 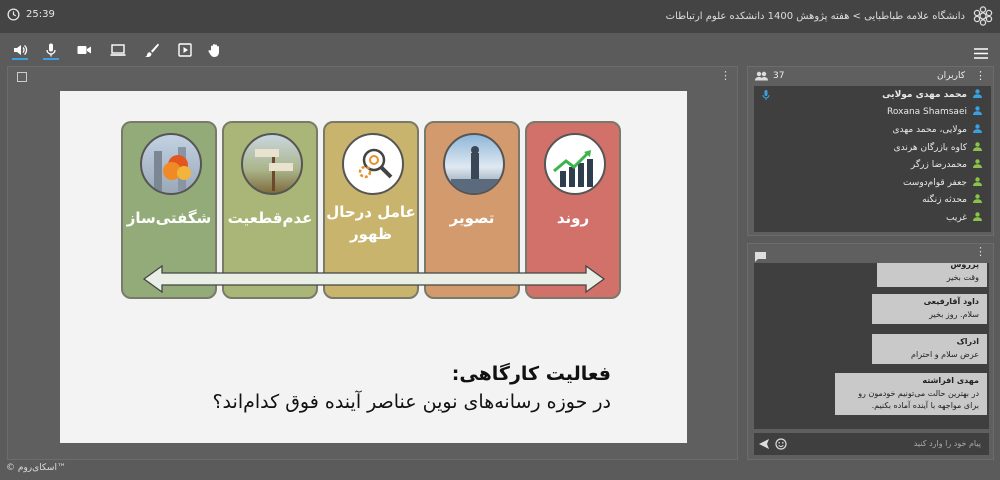 I want to click on emoji-icon, so click(x=781, y=444).